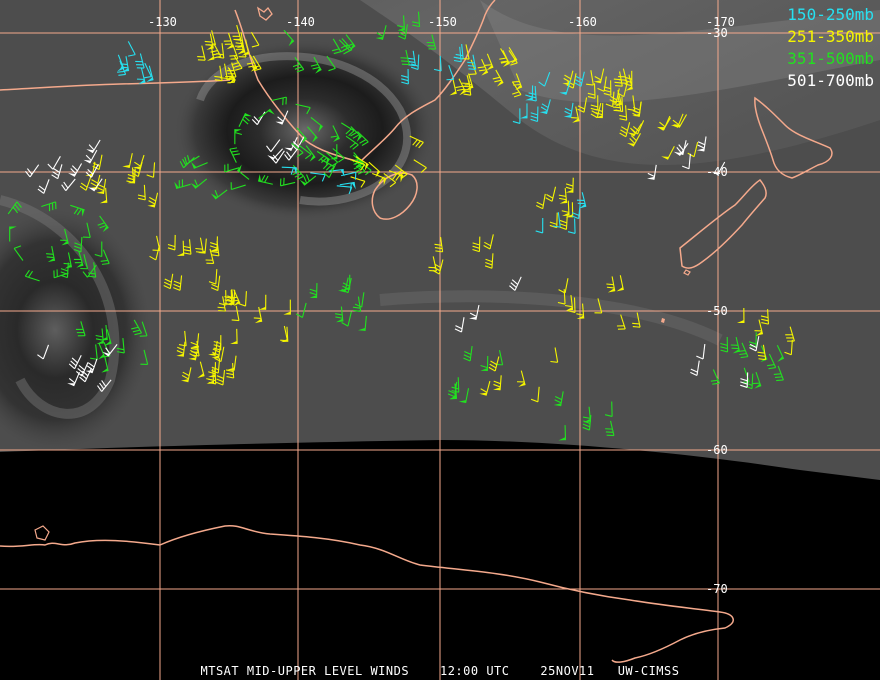 The image size is (880, 680). Describe the element at coordinates (648, 671) in the screenshot. I see `footer-source: UW-CIMSS` at that location.